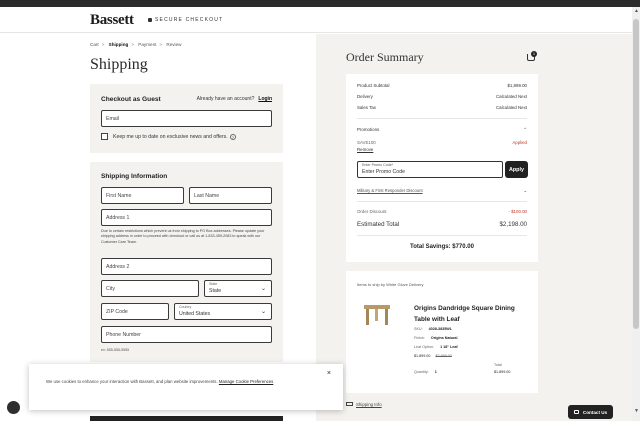 This screenshot has width=640, height=421. What do you see at coordinates (147, 44) in the screenshot?
I see `breadcrumb-payment: Payment` at bounding box center [147, 44].